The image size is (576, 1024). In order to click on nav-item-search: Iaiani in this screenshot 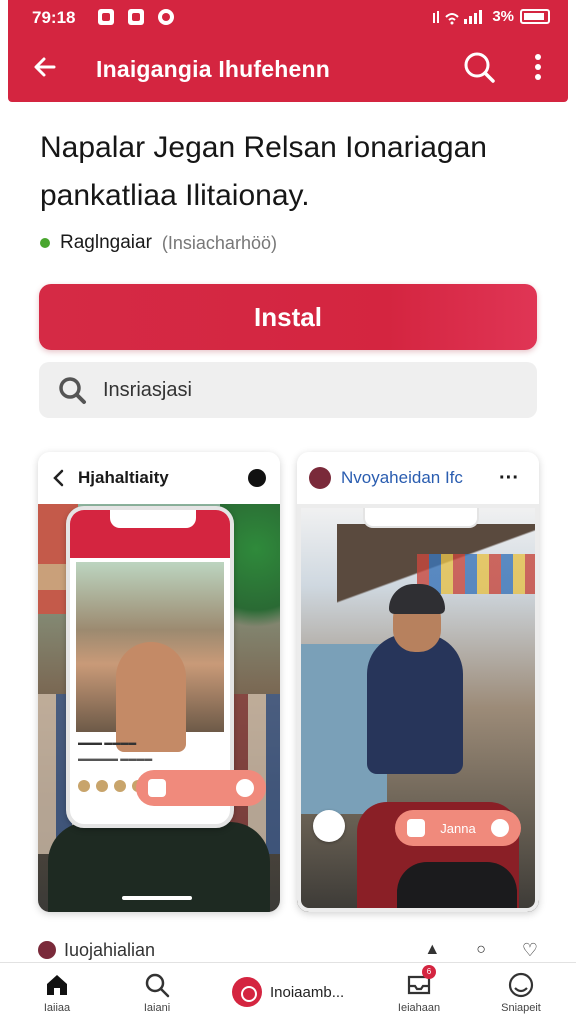, I will do `click(157, 992)`.